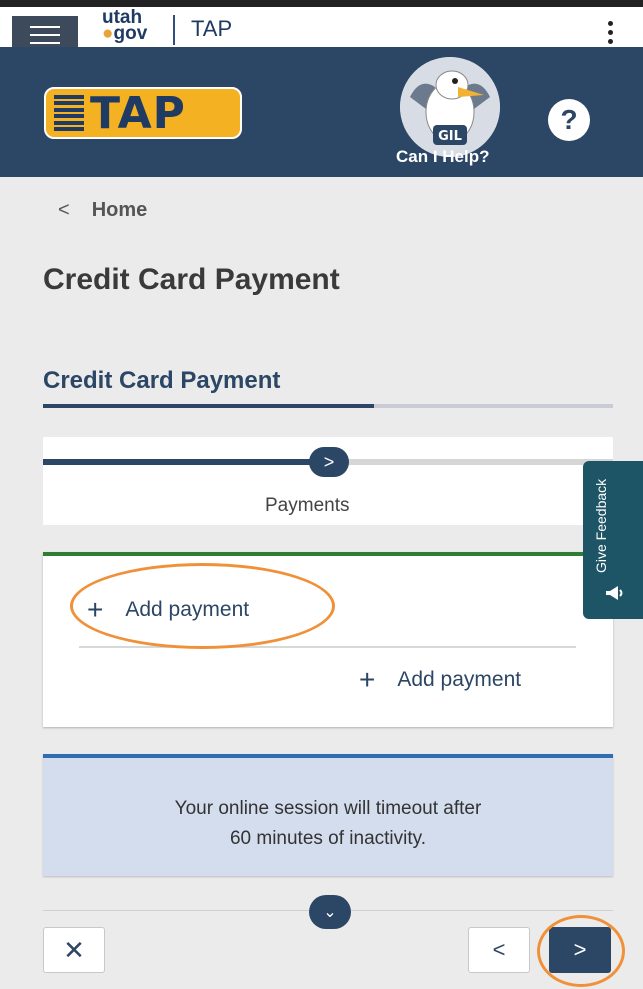 This screenshot has width=643, height=989. Describe the element at coordinates (120, 210) in the screenshot. I see `breadcrumb-home: Home` at that location.